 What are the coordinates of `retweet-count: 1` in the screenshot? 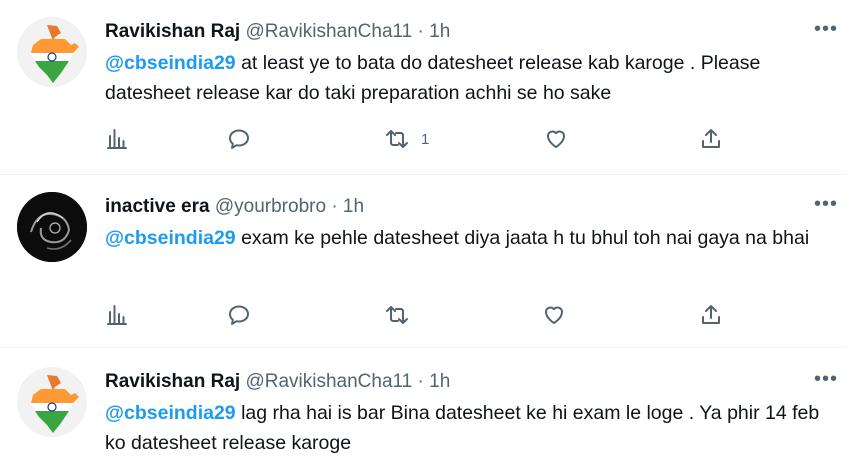 It's located at (425, 139).